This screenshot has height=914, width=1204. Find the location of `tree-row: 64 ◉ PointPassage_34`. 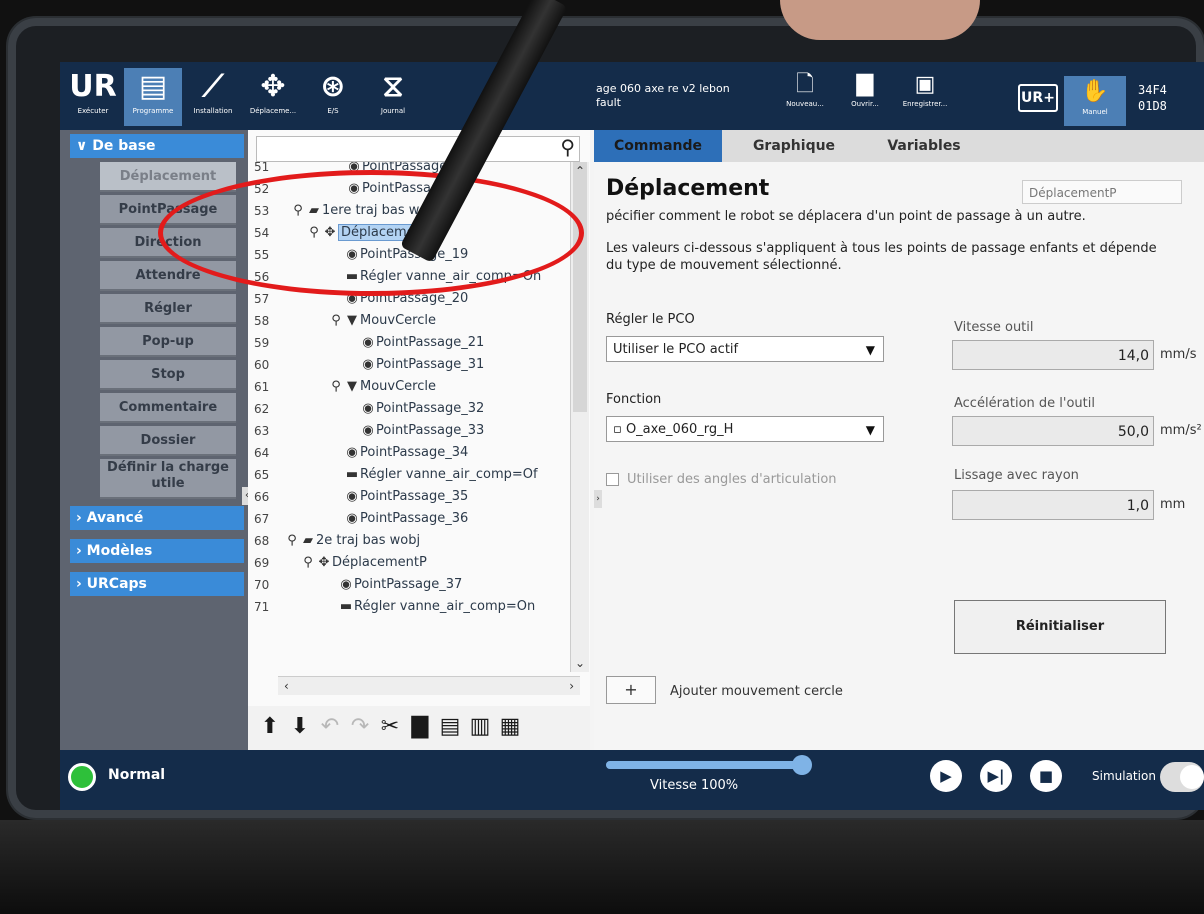

tree-row: 64 ◉ PointPassage_34 is located at coordinates (411, 453).